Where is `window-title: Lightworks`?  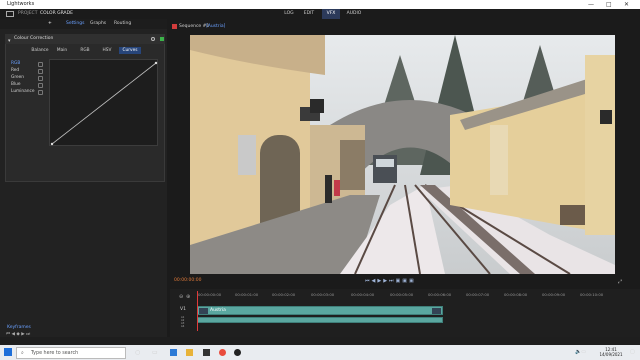 window-title: Lightworks is located at coordinates (21, 4).